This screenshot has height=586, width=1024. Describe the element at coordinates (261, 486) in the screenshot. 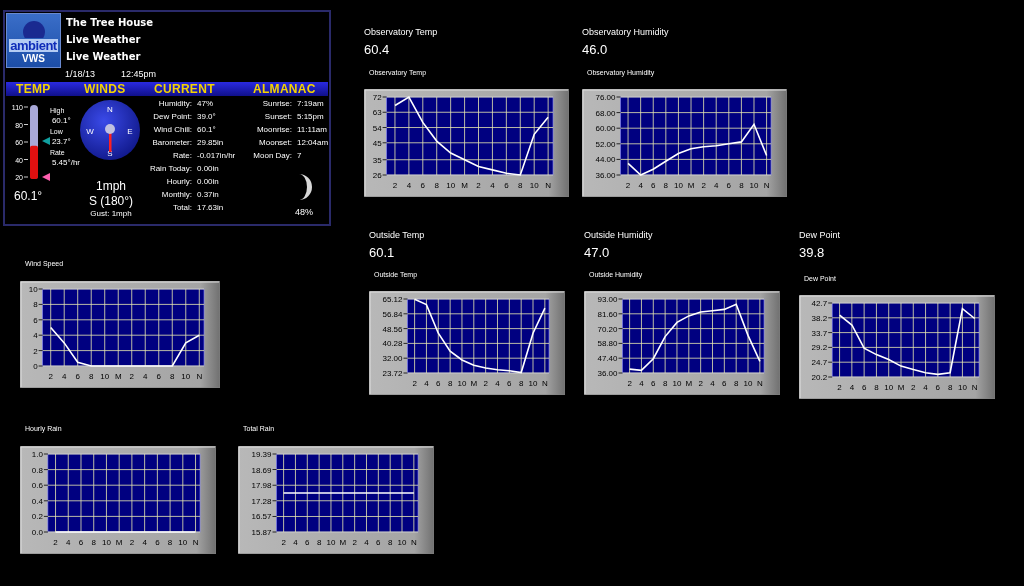

I see `axis-label: 17.98` at that location.